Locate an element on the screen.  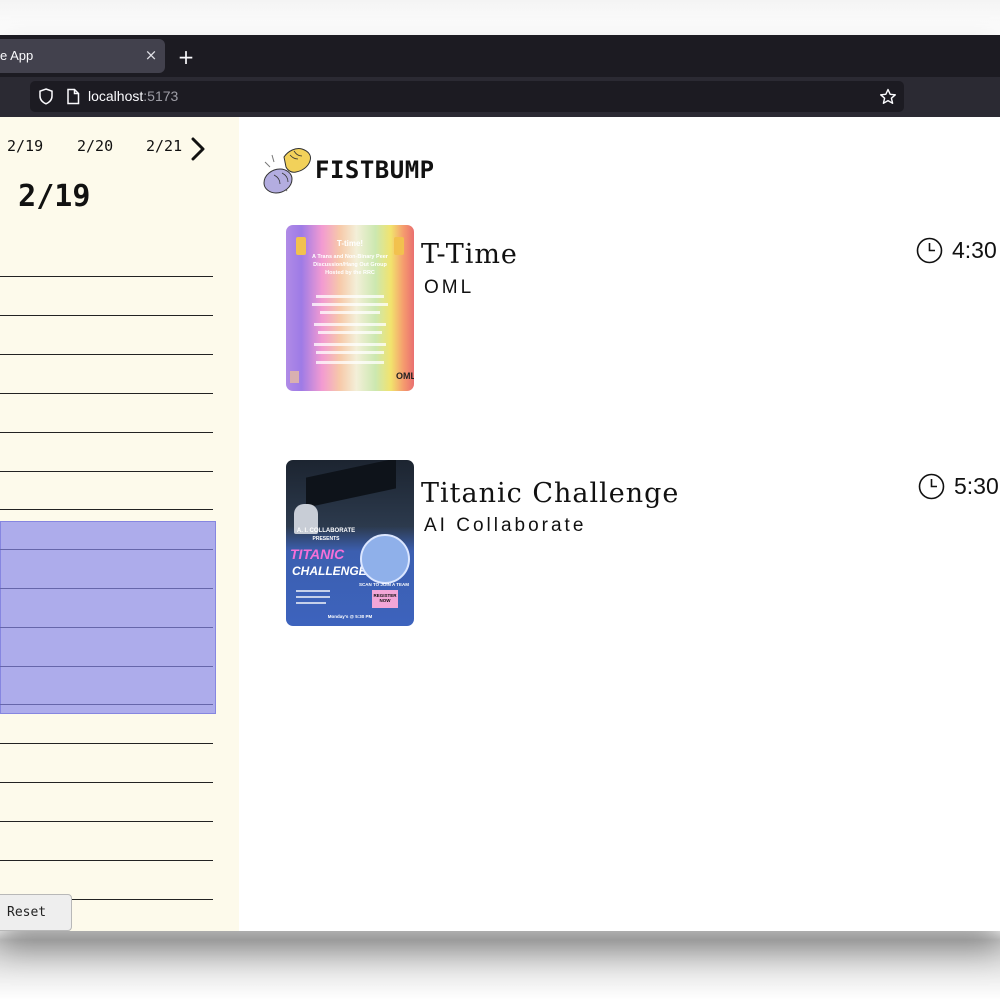
date-tab-2-20: 2/20 is located at coordinates (95, 147).